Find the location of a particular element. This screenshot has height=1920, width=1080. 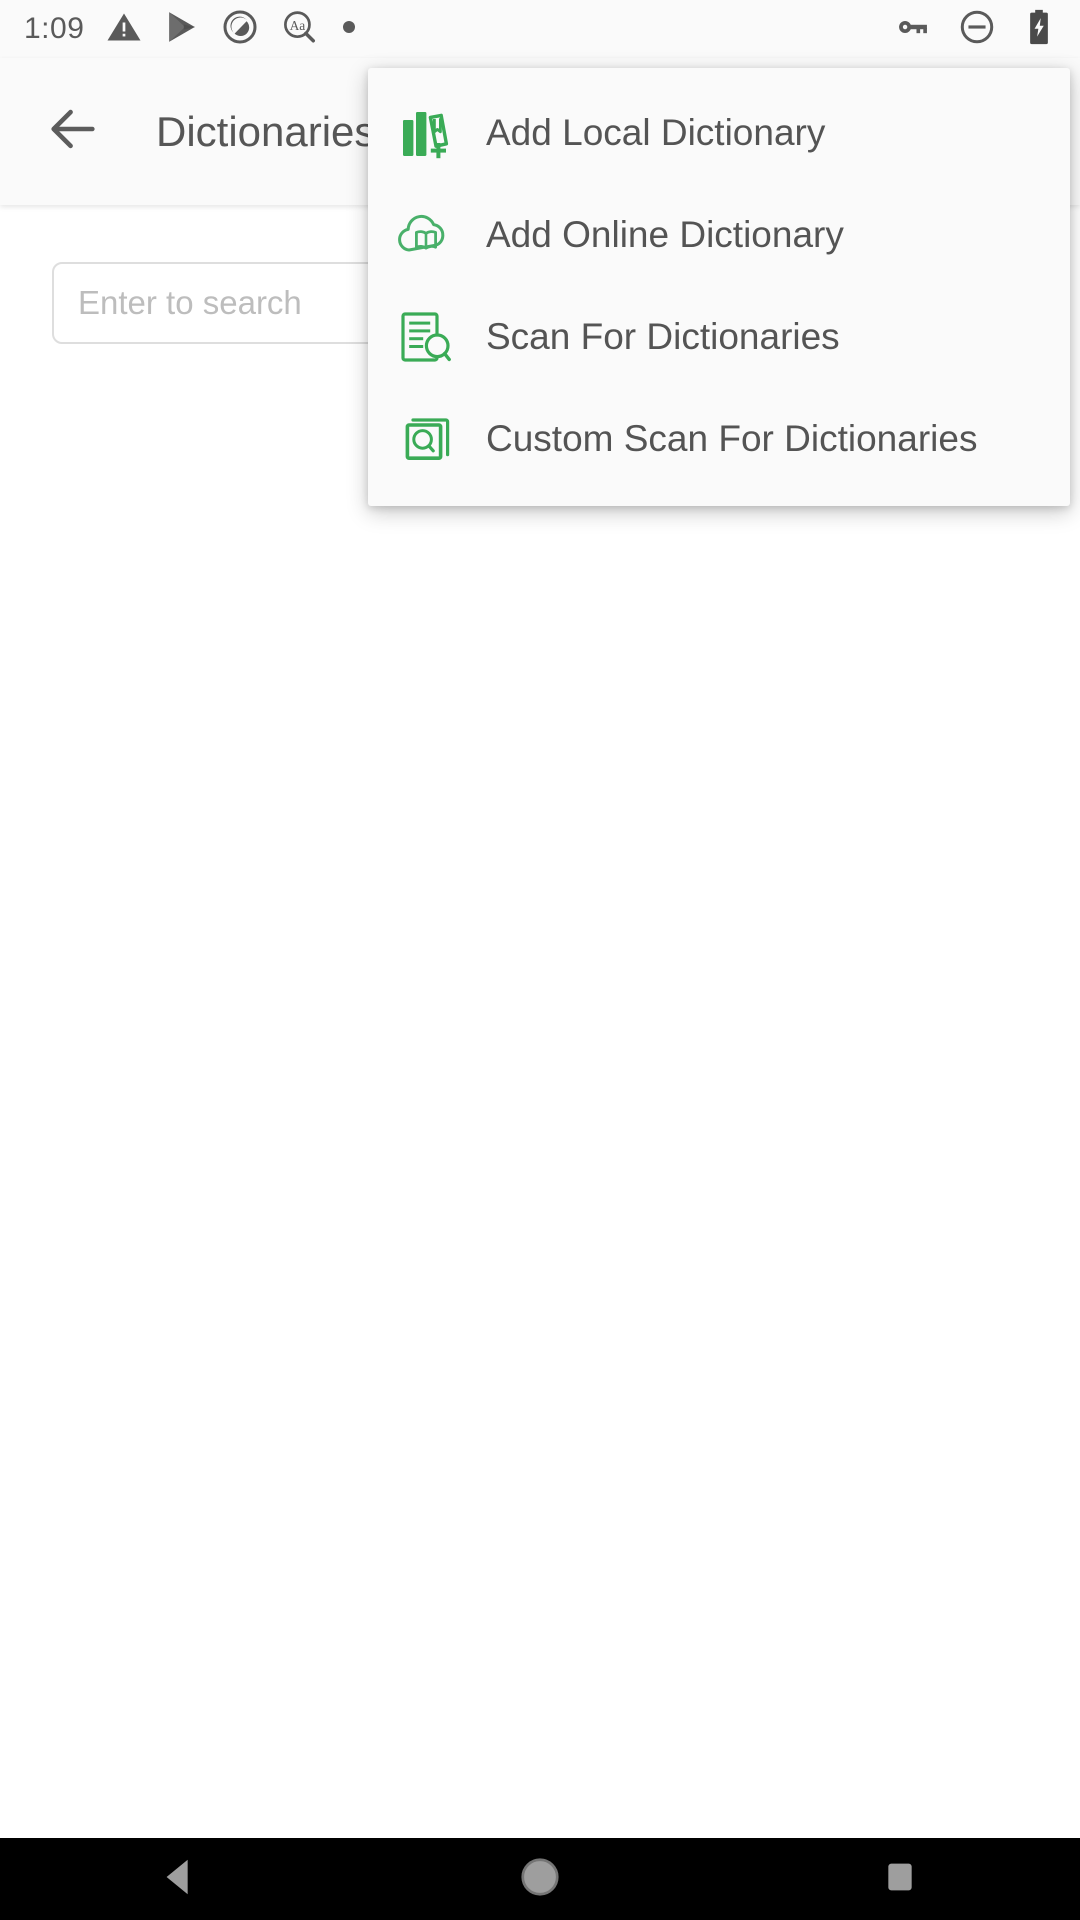

menu-item-label: Add Online Dictionary is located at coordinates (665, 234).